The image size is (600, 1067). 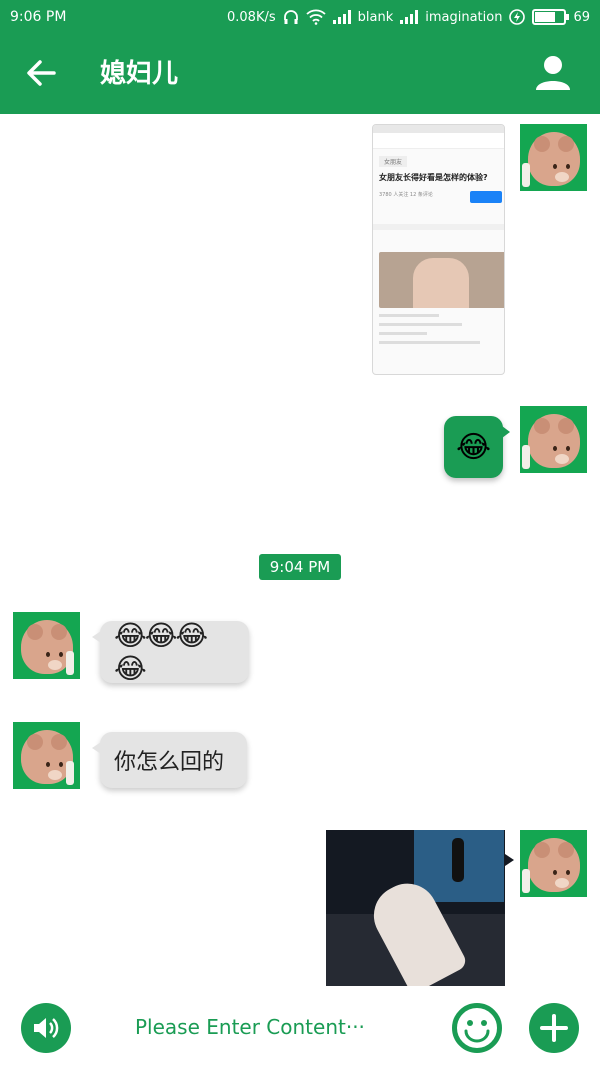 What do you see at coordinates (170, 652) in the screenshot?
I see `message-bubble-left: 😂😂😂😂` at bounding box center [170, 652].